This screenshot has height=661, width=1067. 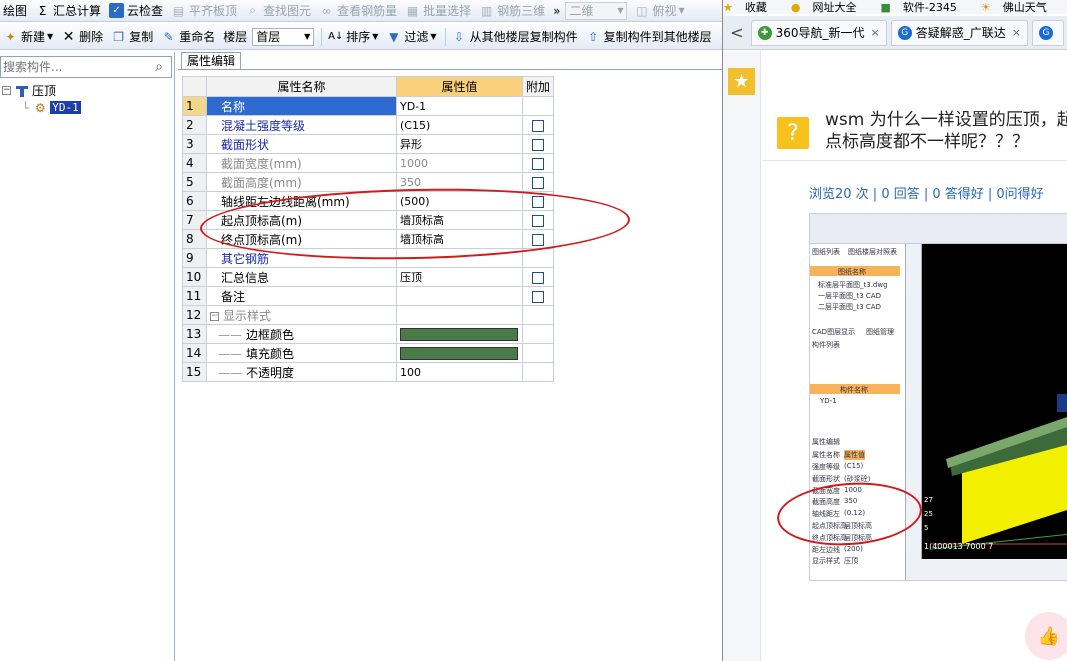 I want to click on favorite-star-icon: ★, so click(x=741, y=81).